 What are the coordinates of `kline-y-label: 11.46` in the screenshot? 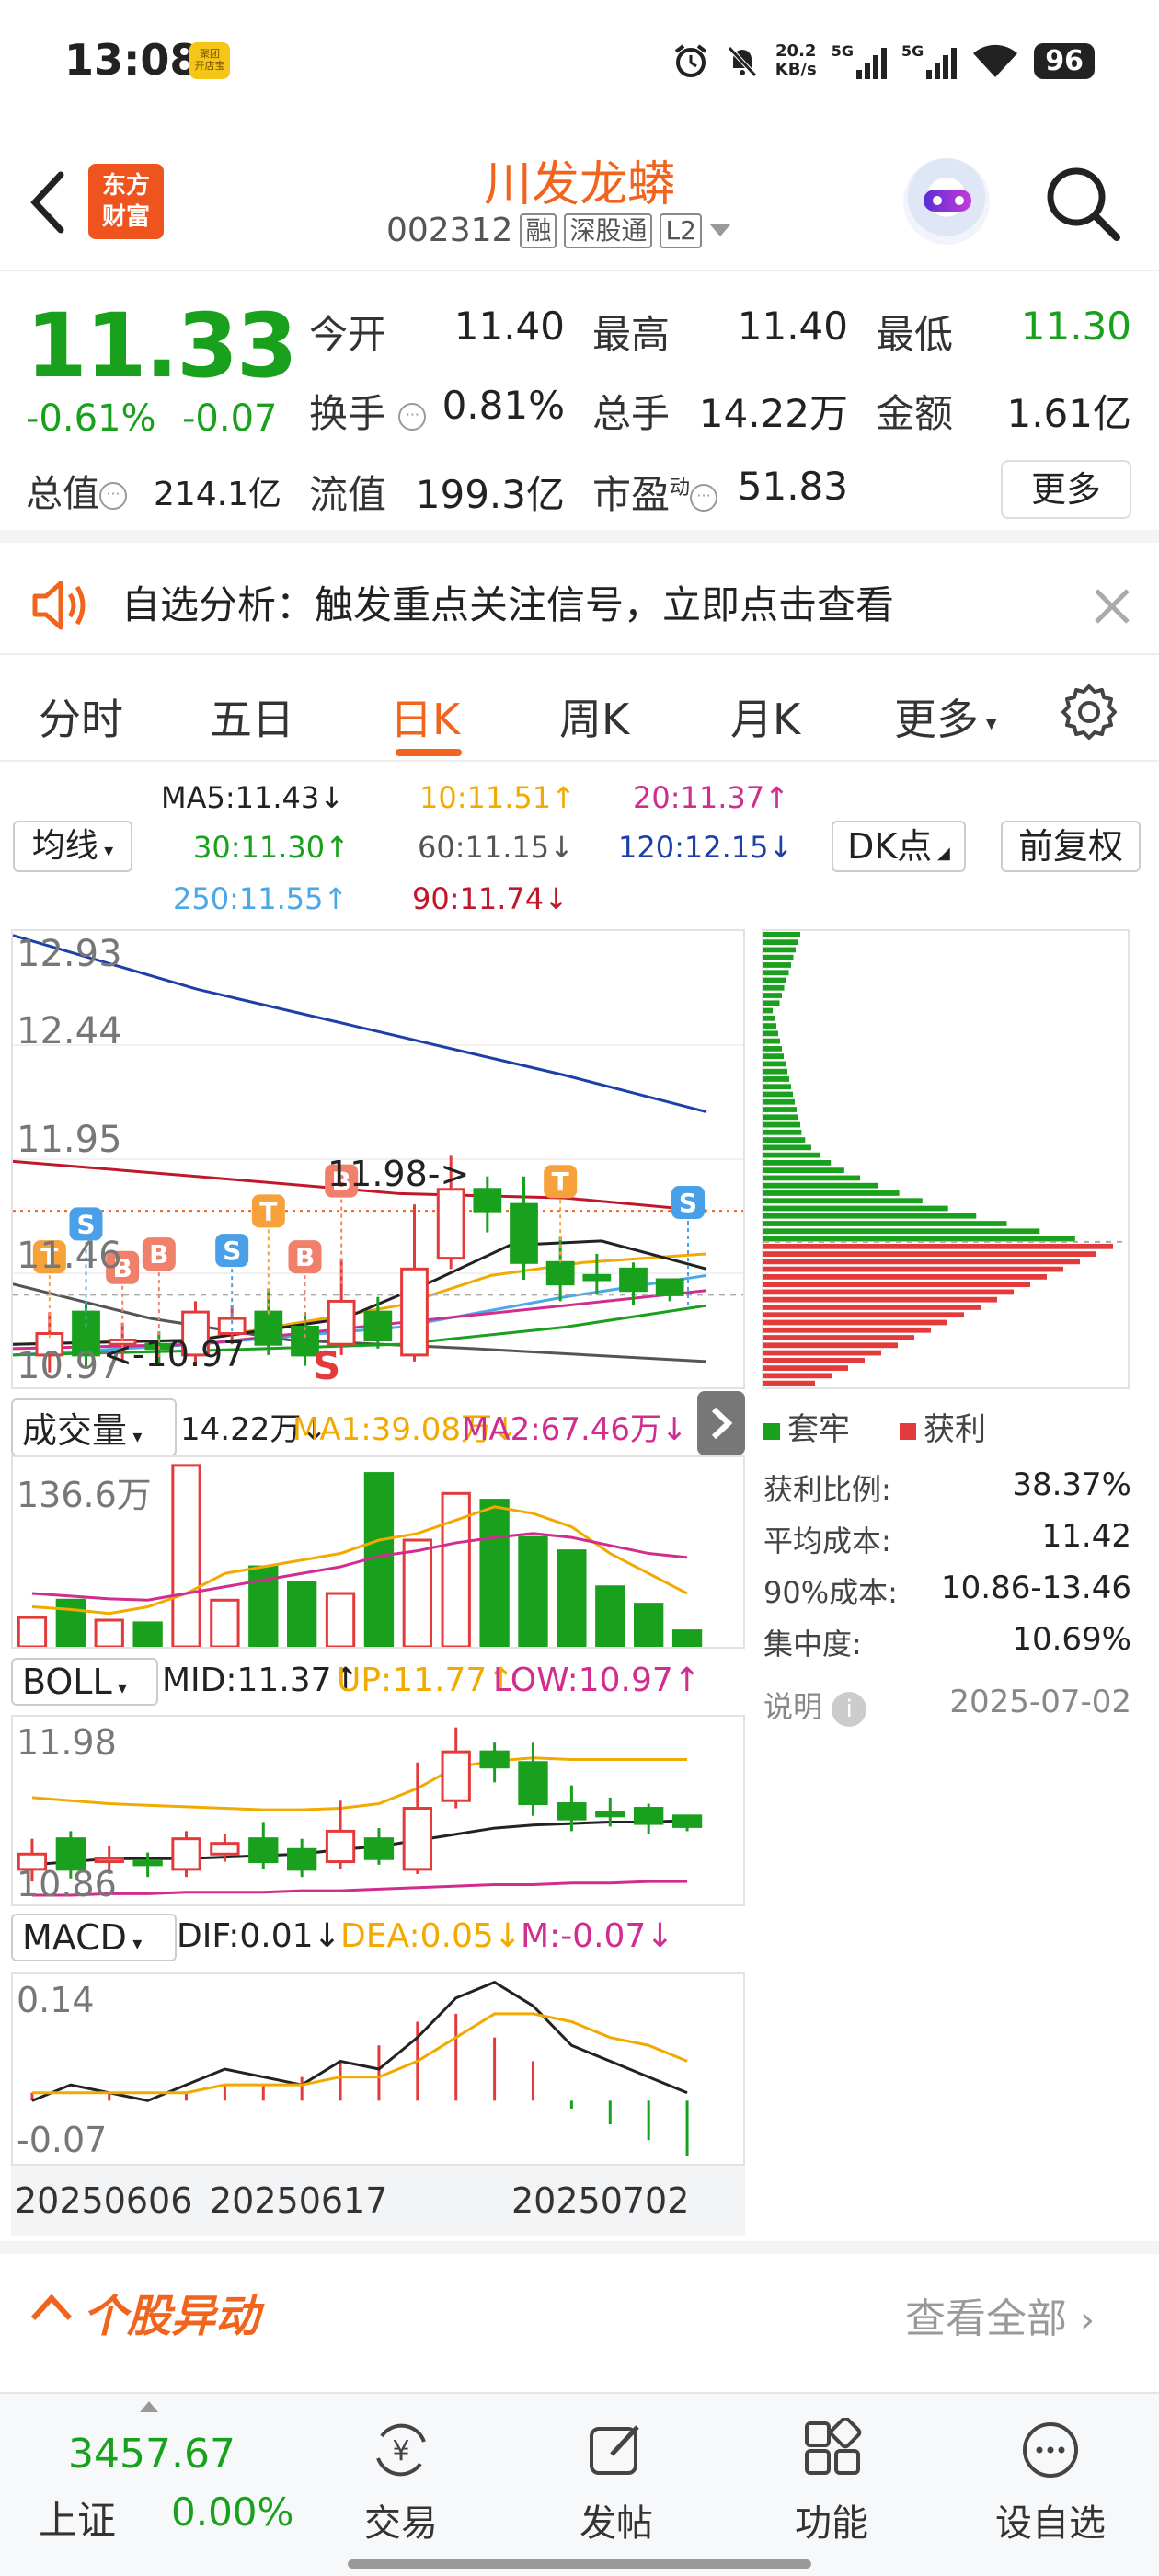 It's located at (69, 1256).